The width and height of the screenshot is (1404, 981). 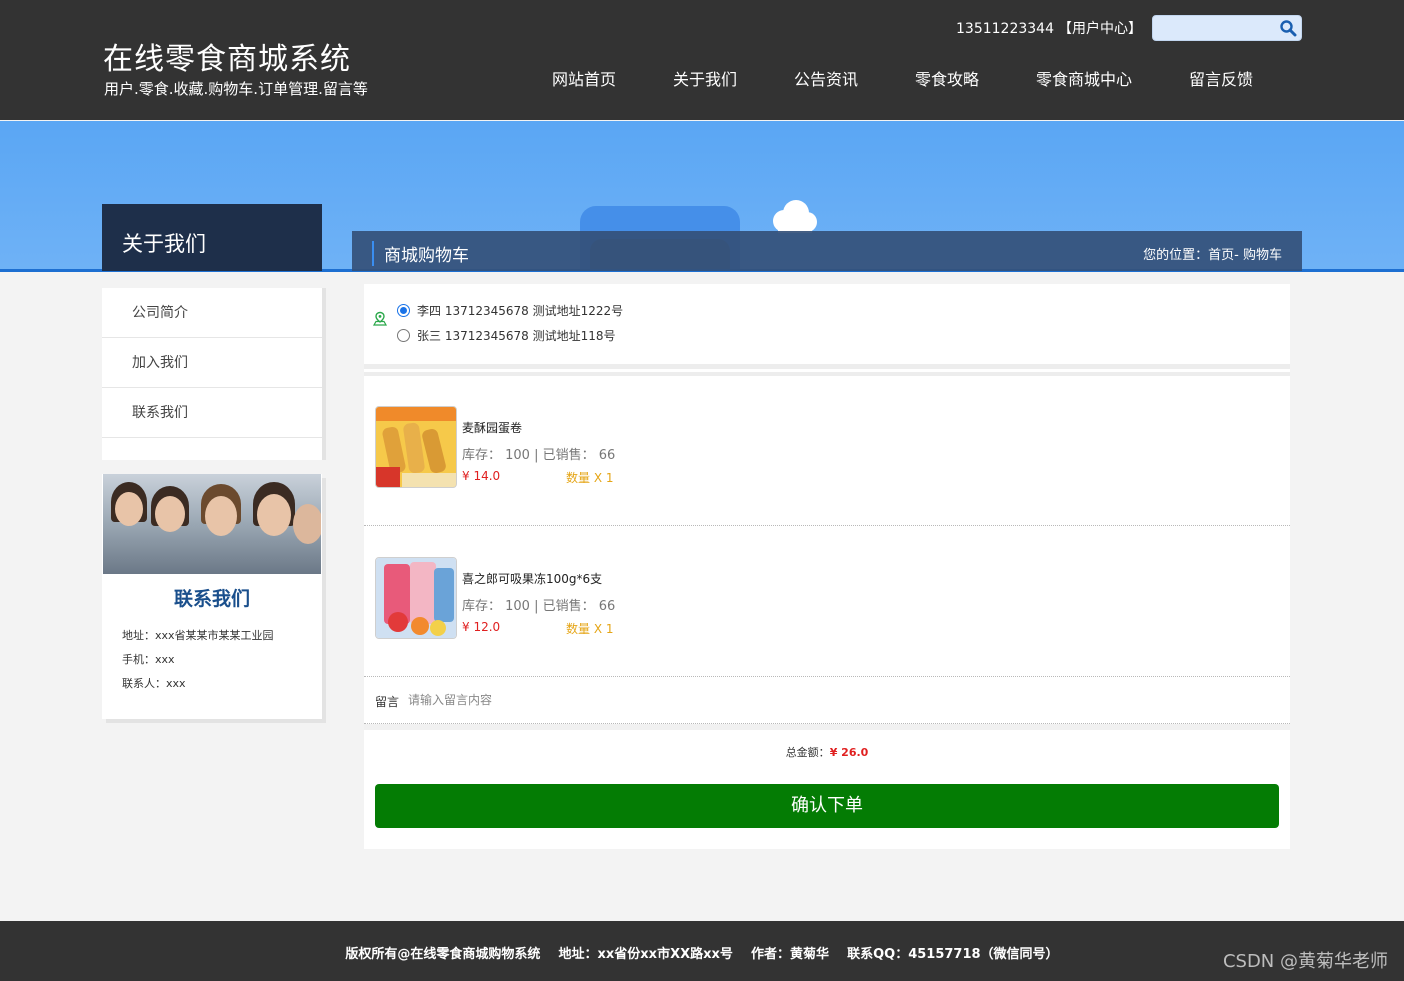 What do you see at coordinates (212, 413) in the screenshot?
I see `sidebar-item-contact-us: 联系我们` at bounding box center [212, 413].